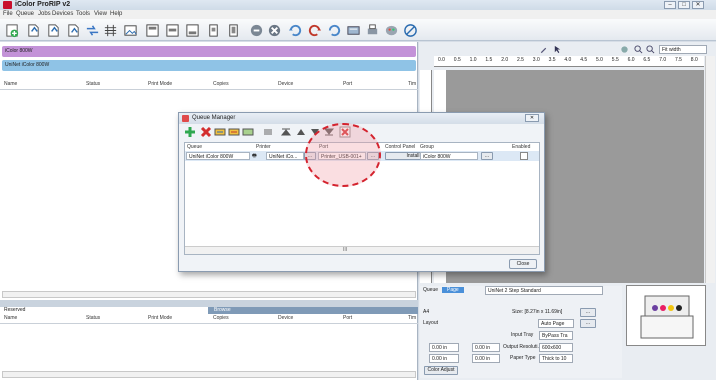 This screenshot has width=716, height=380. What do you see at coordinates (430, 290) in the screenshot?
I see `tab-queue-settings: Queue` at bounding box center [430, 290].